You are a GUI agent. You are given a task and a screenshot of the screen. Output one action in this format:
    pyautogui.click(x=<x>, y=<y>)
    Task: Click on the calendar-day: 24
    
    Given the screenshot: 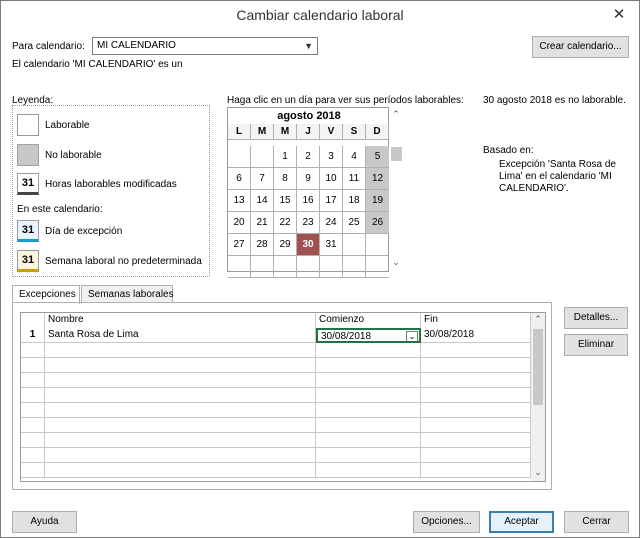 What is the action you would take?
    pyautogui.click(x=331, y=223)
    